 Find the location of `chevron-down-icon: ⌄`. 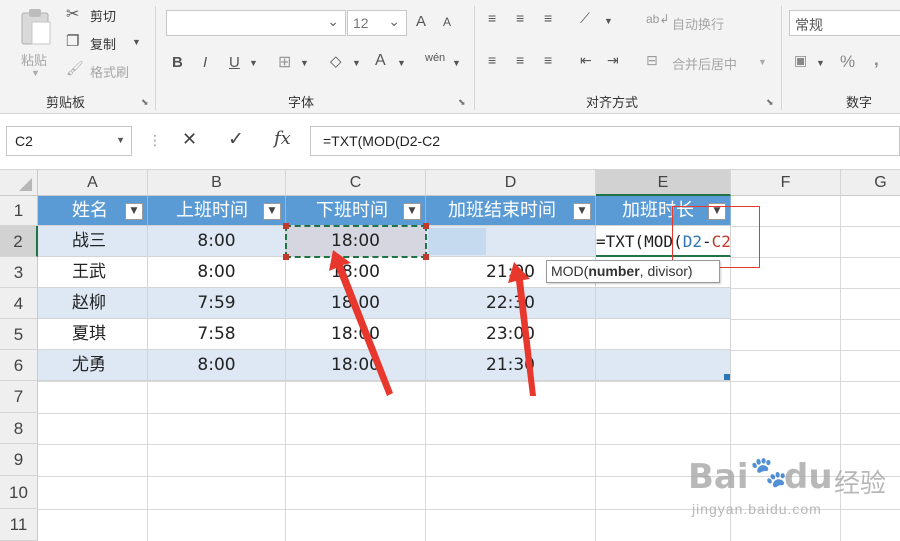

chevron-down-icon: ⌄ is located at coordinates (333, 21).